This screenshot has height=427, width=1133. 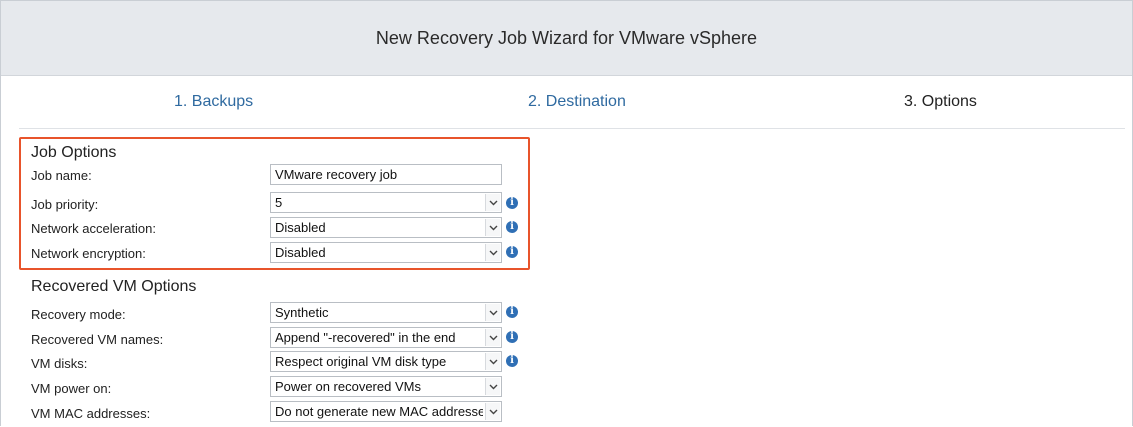 I want to click on recovery-mode-label: Recovery mode:, so click(x=78, y=314).